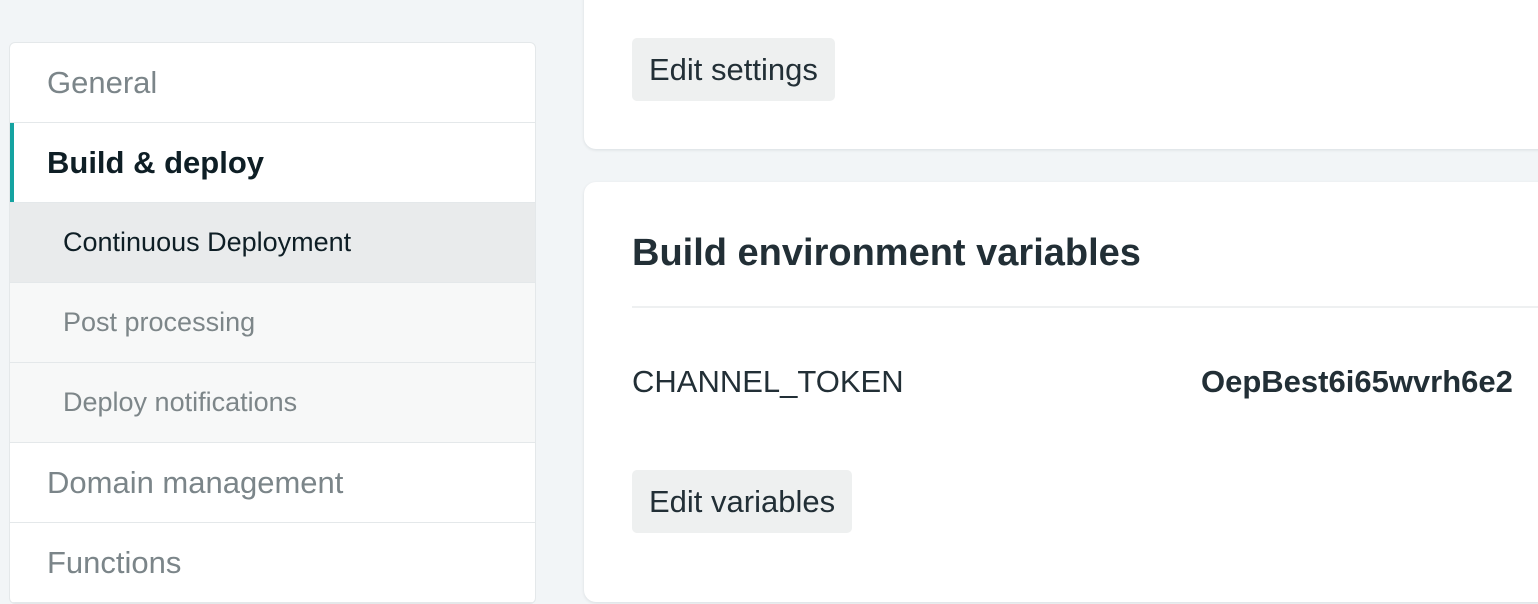 Image resolution: width=1538 pixels, height=604 pixels. I want to click on sidebar-item-functions: Functions, so click(272, 563).